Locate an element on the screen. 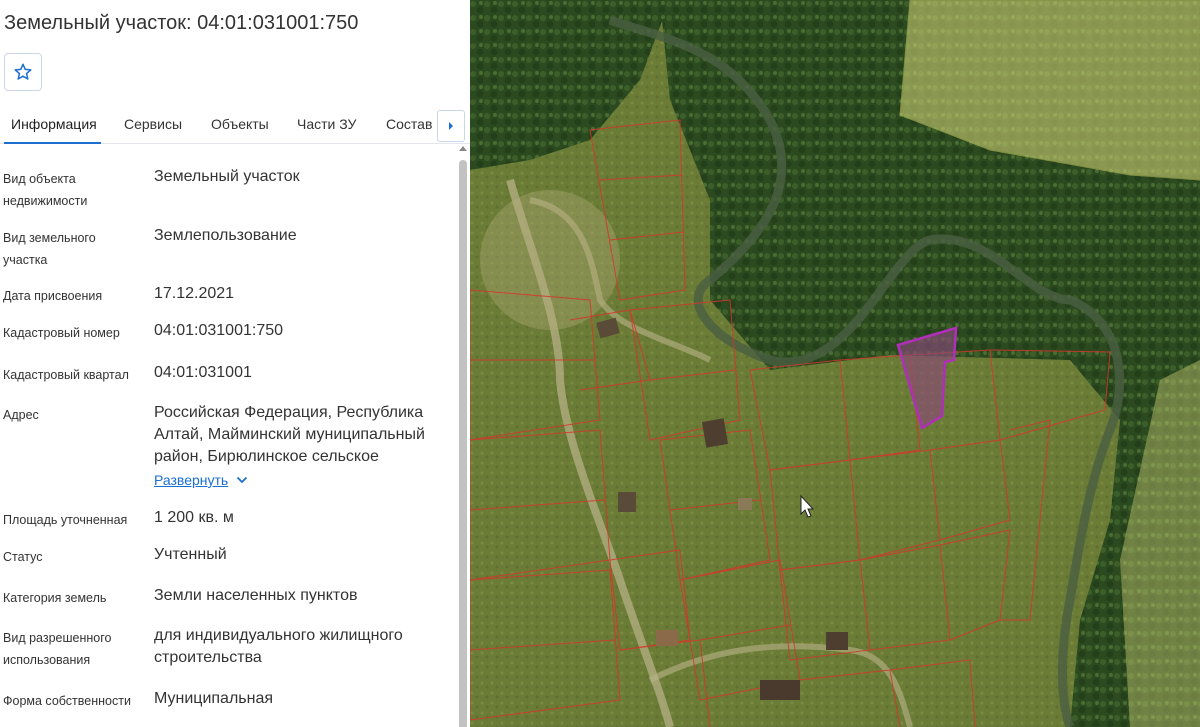 The height and width of the screenshot is (727, 1200). field-value: 04:01:031001 is located at coordinates (203, 372).